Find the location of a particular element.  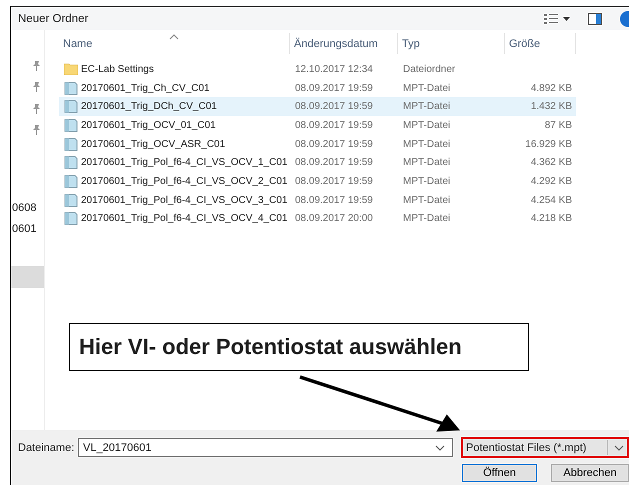

file-name: 20170601_Trig_Pol_f6-4_CI_VS_OCV_1_C01 is located at coordinates (184, 162).